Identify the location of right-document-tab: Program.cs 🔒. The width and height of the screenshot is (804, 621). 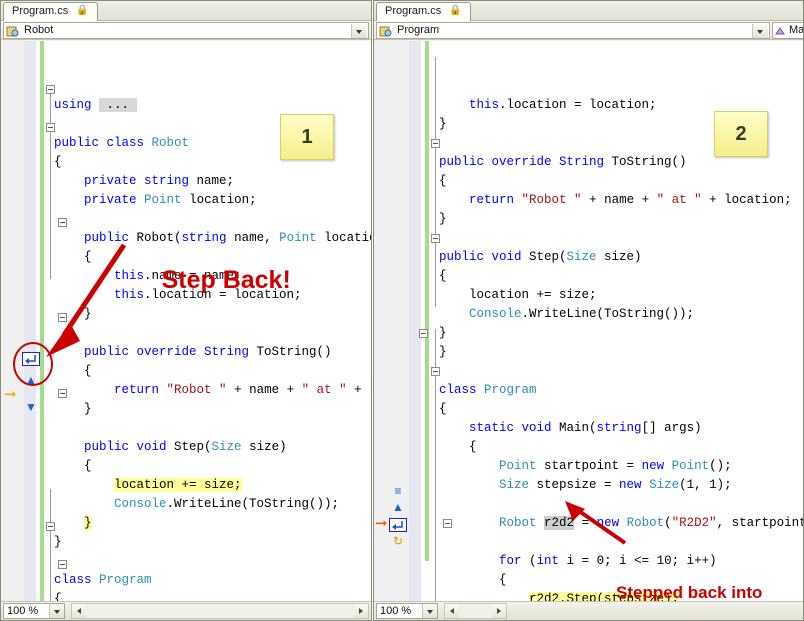
(423, 11).